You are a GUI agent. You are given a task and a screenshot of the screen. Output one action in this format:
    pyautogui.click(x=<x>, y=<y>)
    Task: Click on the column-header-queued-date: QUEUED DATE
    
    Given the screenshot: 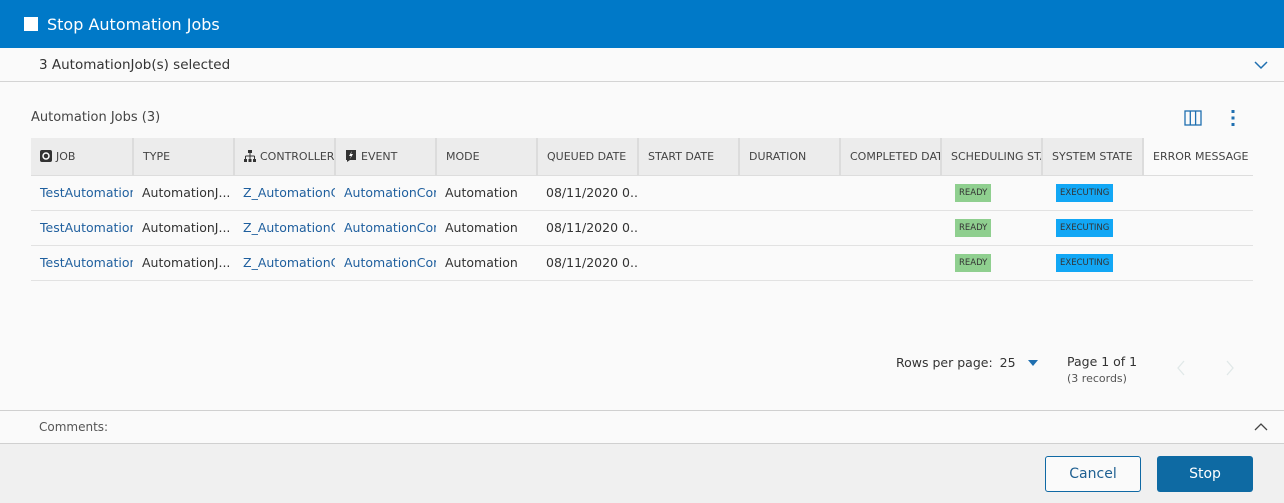 What is the action you would take?
    pyautogui.click(x=588, y=157)
    